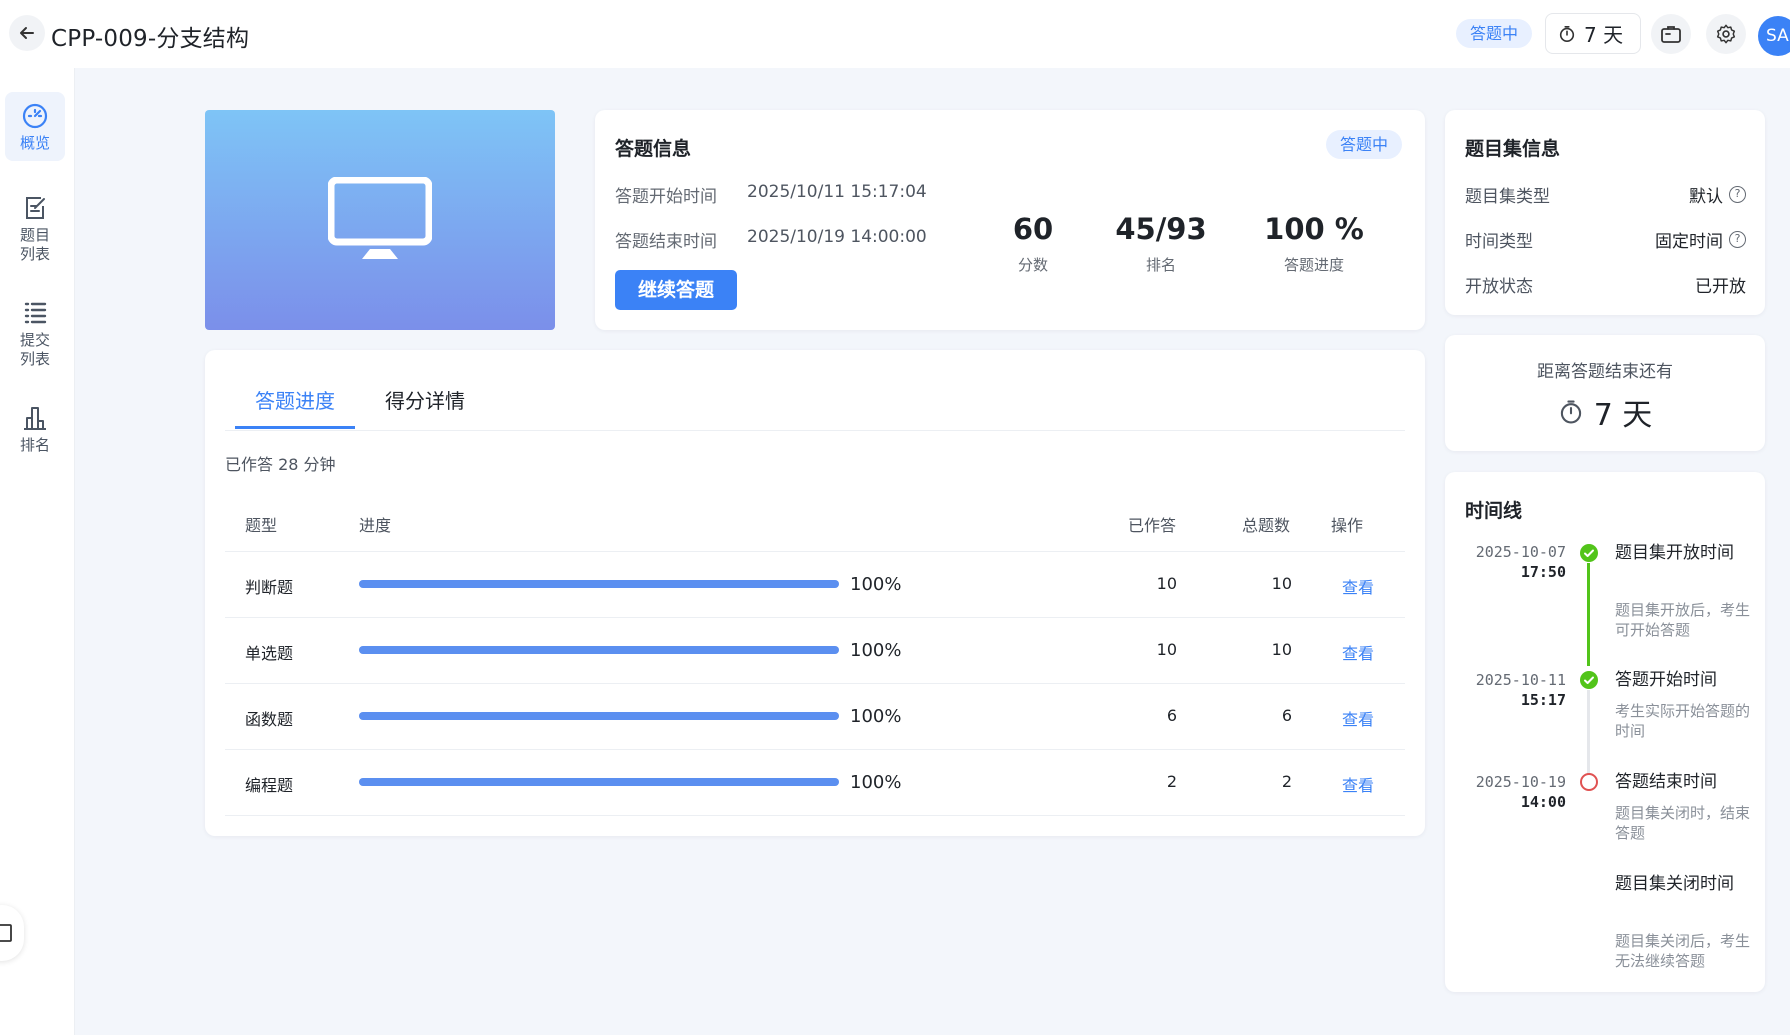 This screenshot has height=1035, width=1790. Describe the element at coordinates (895, 34) in the screenshot. I see `top-bar: CPP-009-分支结构 答题中 7 天 SA` at that location.